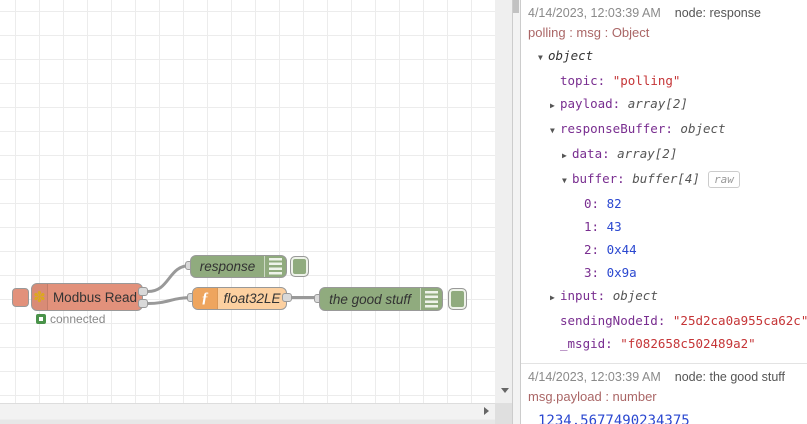 This screenshot has height=424, width=807. What do you see at coordinates (516, 6) in the screenshot?
I see `sidebar-scrollbar-thumb` at bounding box center [516, 6].